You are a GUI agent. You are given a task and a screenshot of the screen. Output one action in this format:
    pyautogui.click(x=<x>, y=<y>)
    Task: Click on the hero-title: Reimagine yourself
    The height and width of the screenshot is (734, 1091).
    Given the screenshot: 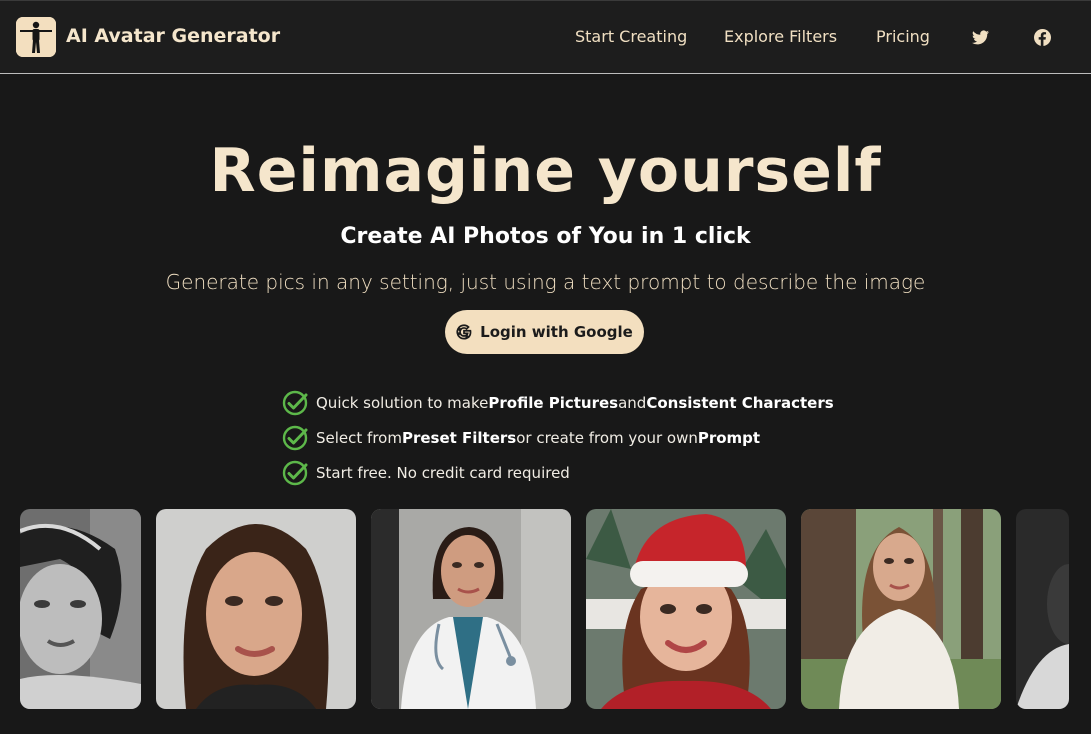 What is the action you would take?
    pyautogui.click(x=545, y=171)
    